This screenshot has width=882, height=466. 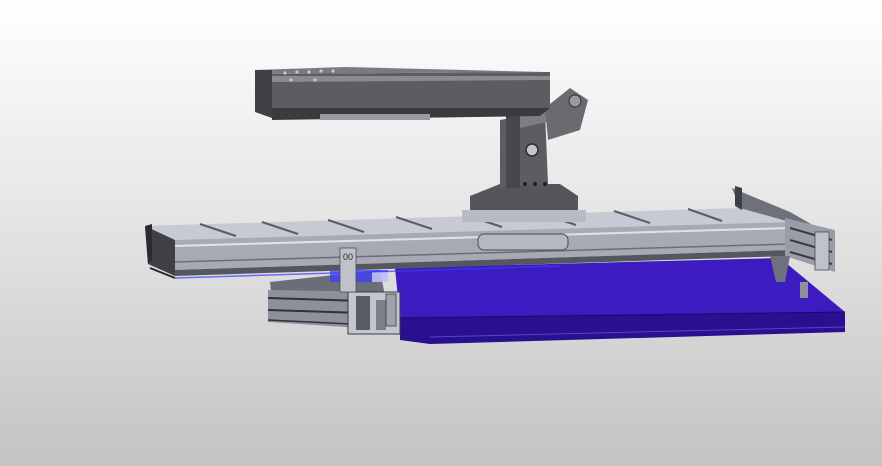 I want to click on lower-rail-assembly, so click(x=334, y=302).